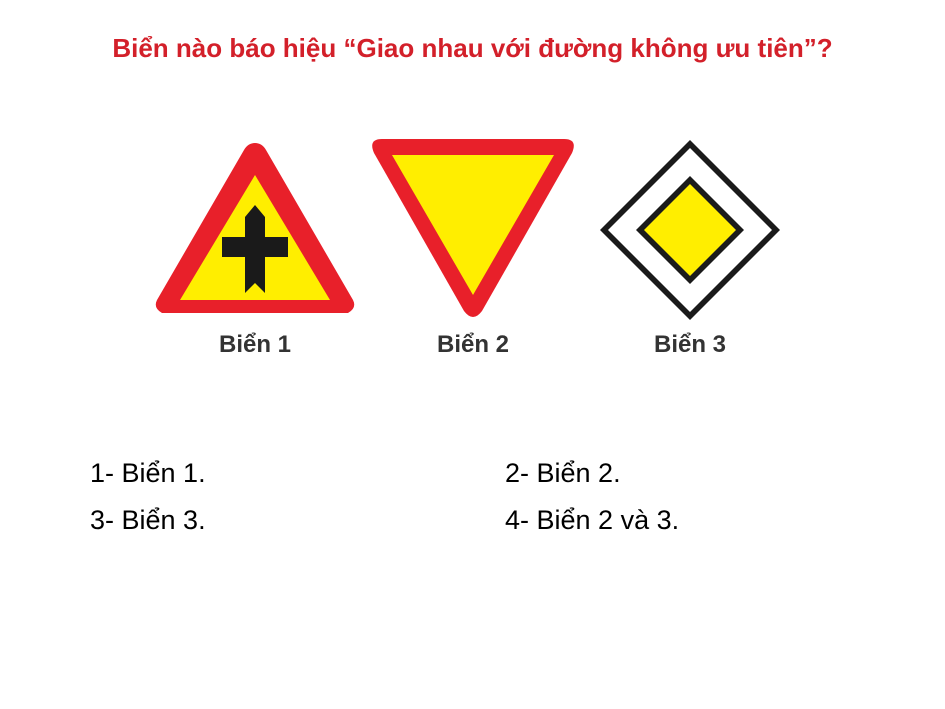 The height and width of the screenshot is (709, 945). What do you see at coordinates (148, 473) in the screenshot?
I see `answer-option-1: 1- Biển 1.` at bounding box center [148, 473].